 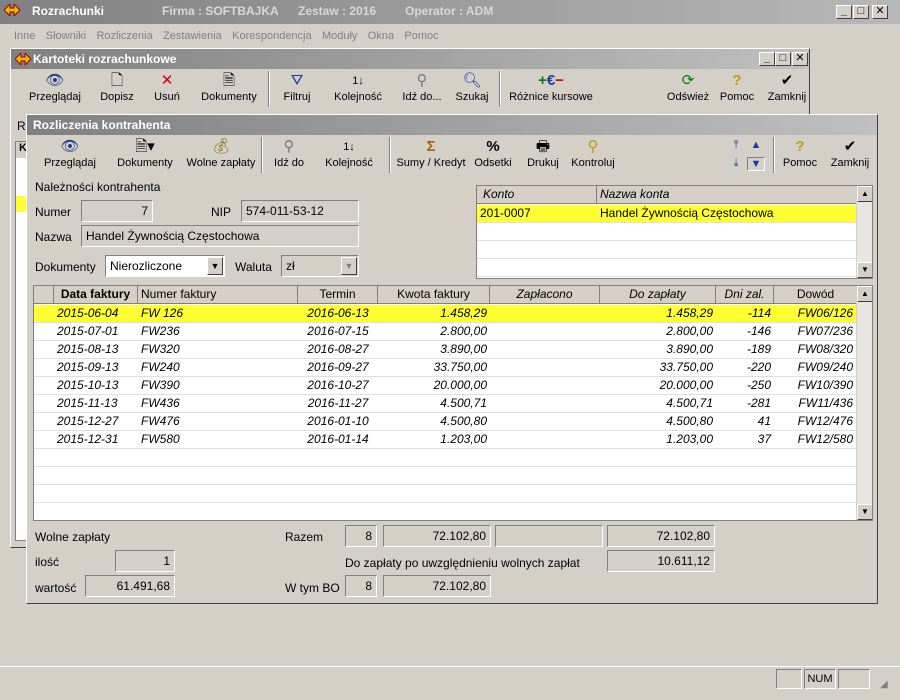 What do you see at coordinates (545, 295) in the screenshot?
I see `col-zaplacono-header: Zapłacono` at bounding box center [545, 295].